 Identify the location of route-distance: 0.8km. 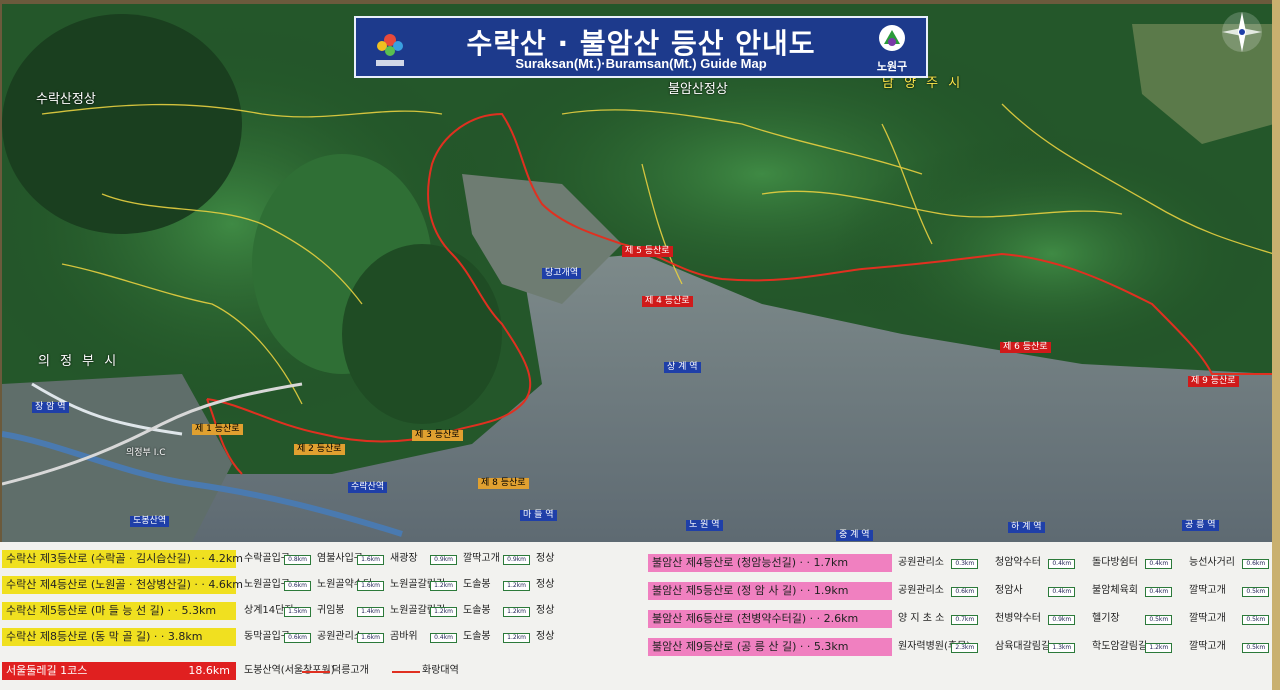
(298, 560).